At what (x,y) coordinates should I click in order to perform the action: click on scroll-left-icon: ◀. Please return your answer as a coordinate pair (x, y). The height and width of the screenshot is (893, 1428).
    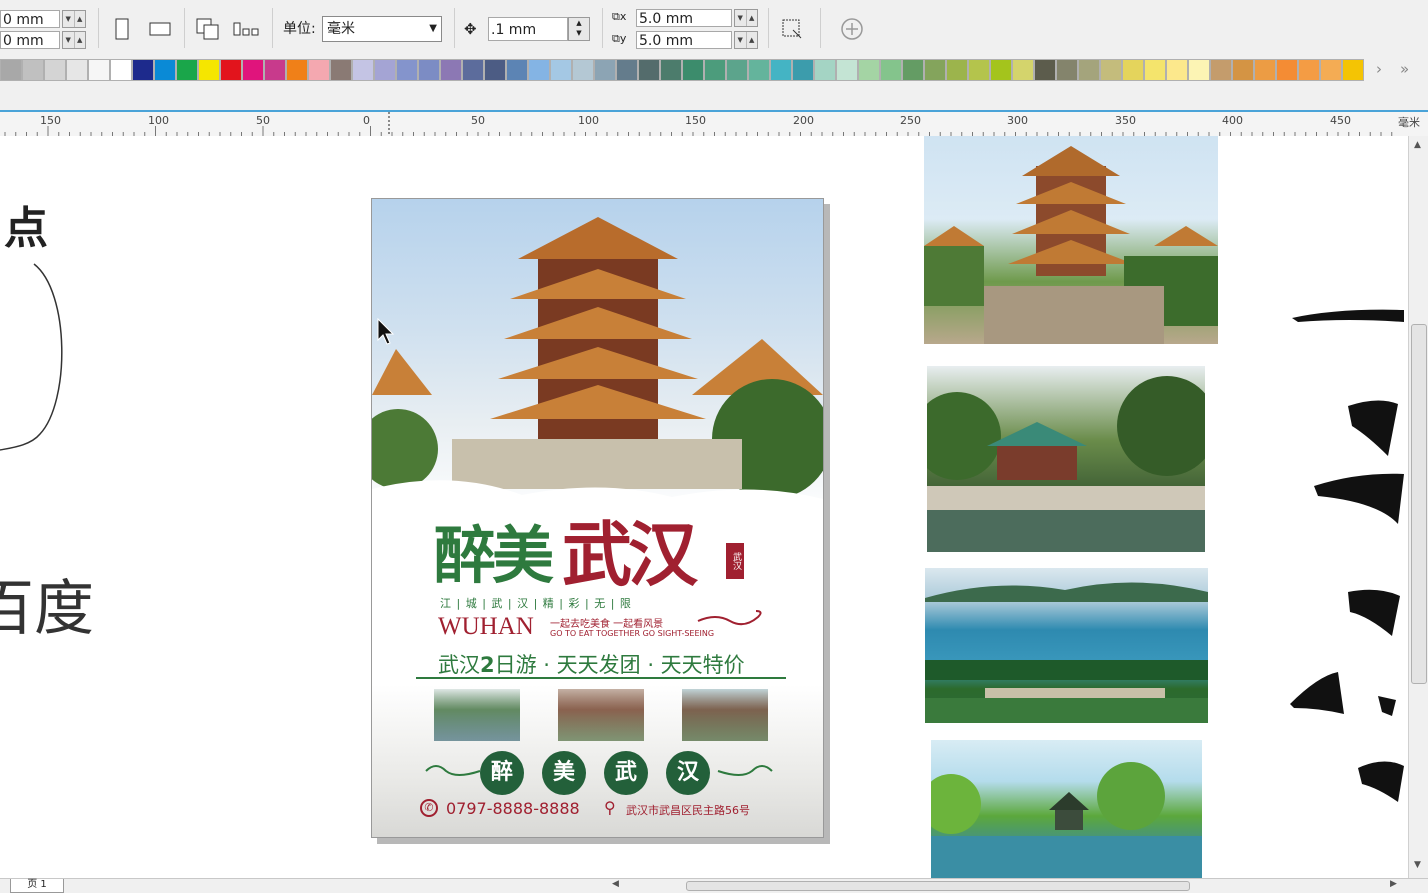
    Looking at the image, I should click on (615, 884).